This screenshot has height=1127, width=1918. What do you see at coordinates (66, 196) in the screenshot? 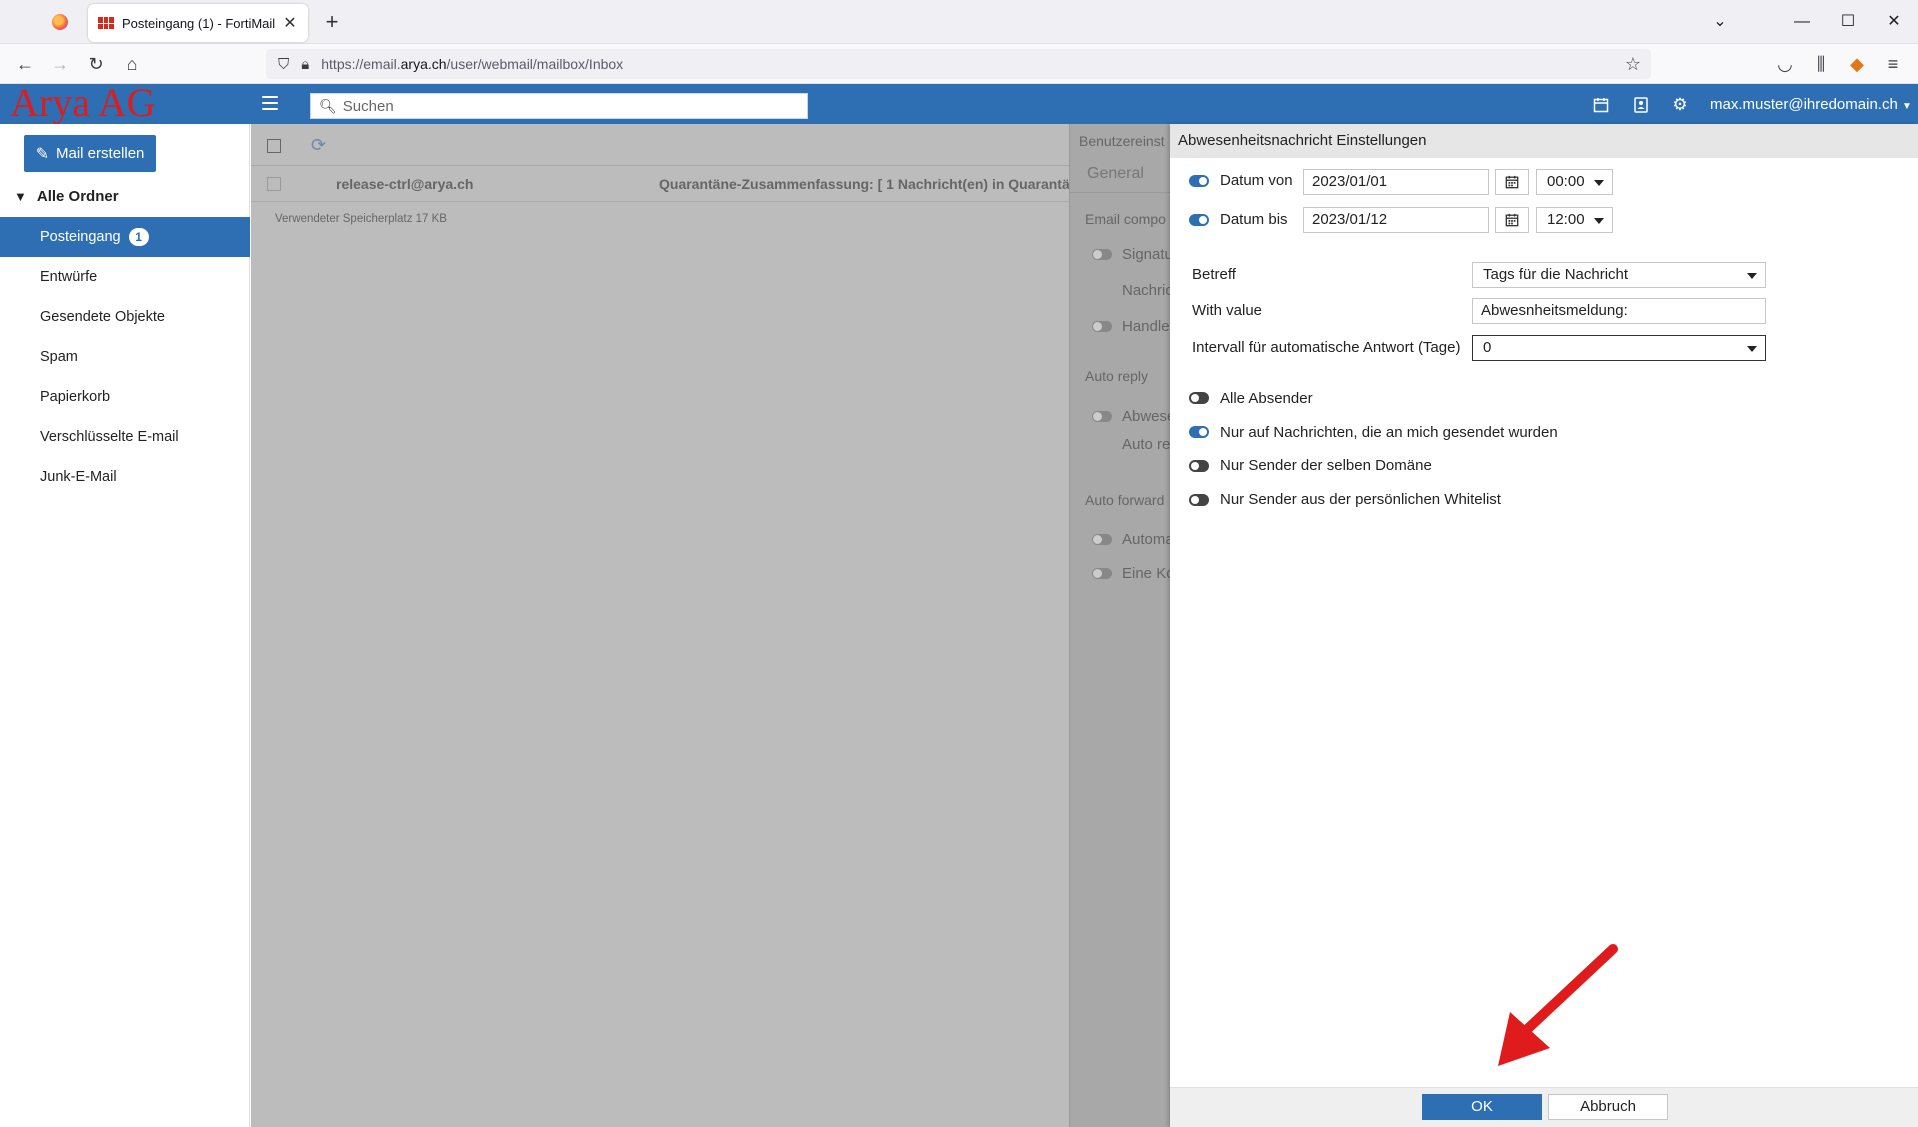
I see `all-folders-toggle: ▼ Alle Ordner` at bounding box center [66, 196].